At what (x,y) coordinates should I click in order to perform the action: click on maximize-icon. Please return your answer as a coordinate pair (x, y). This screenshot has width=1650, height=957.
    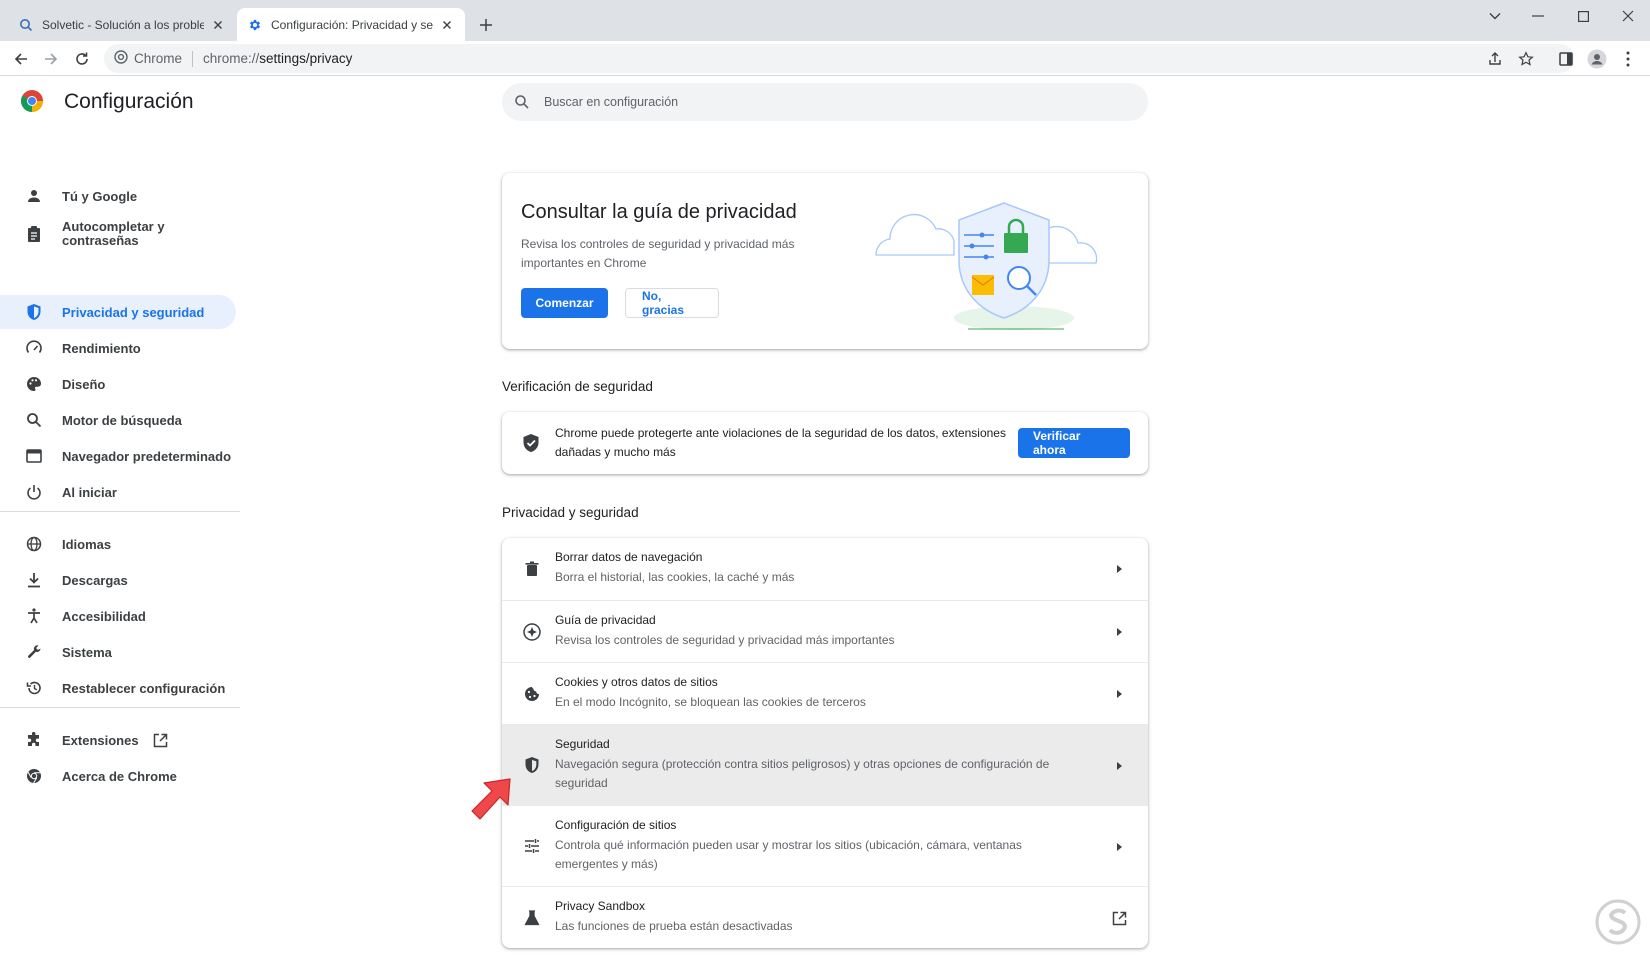
    Looking at the image, I should click on (1583, 16).